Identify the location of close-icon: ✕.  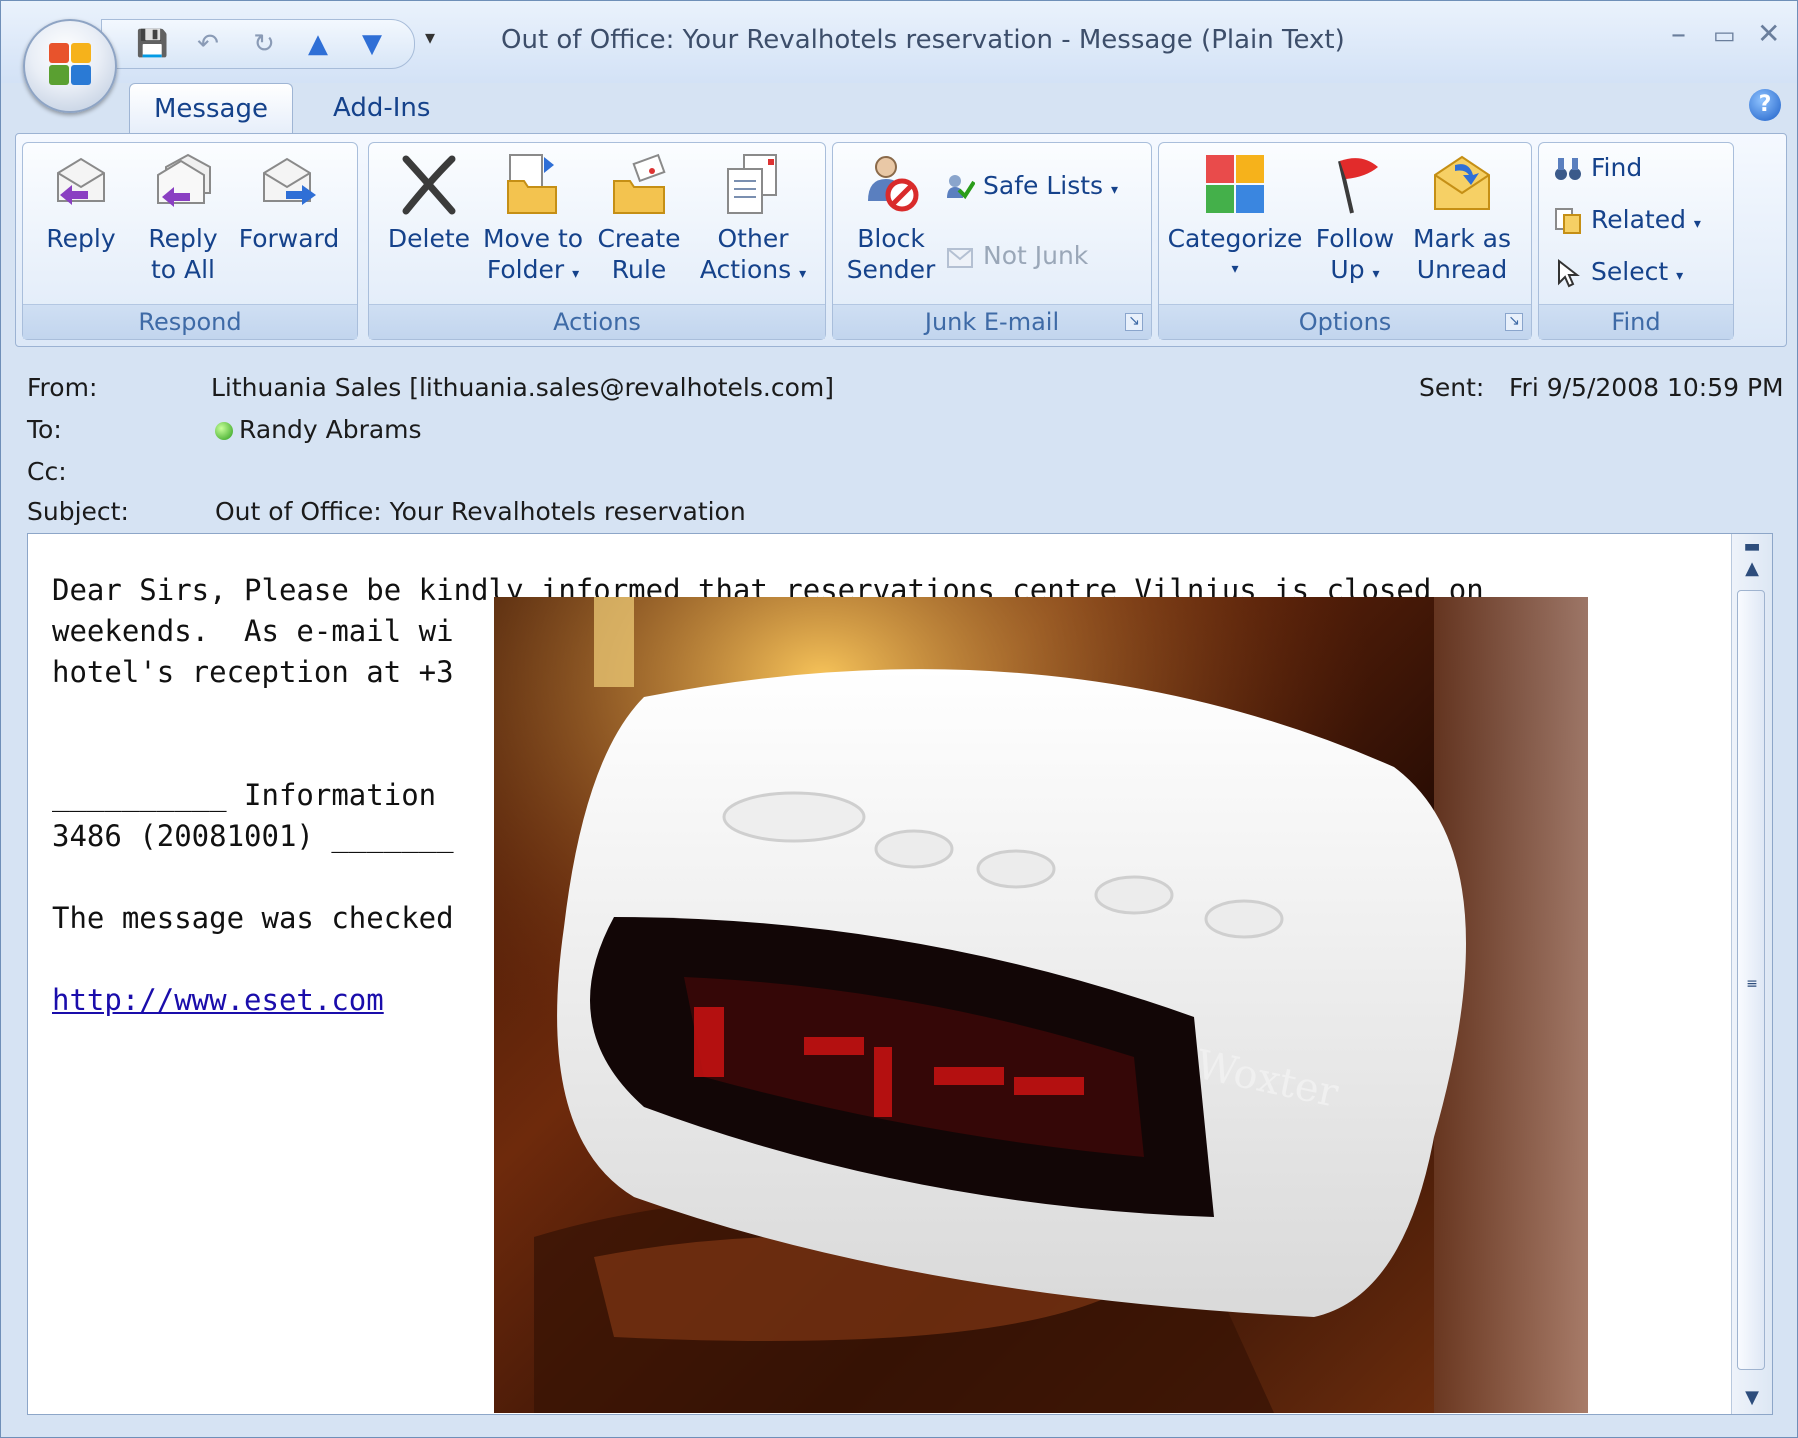
(1768, 33).